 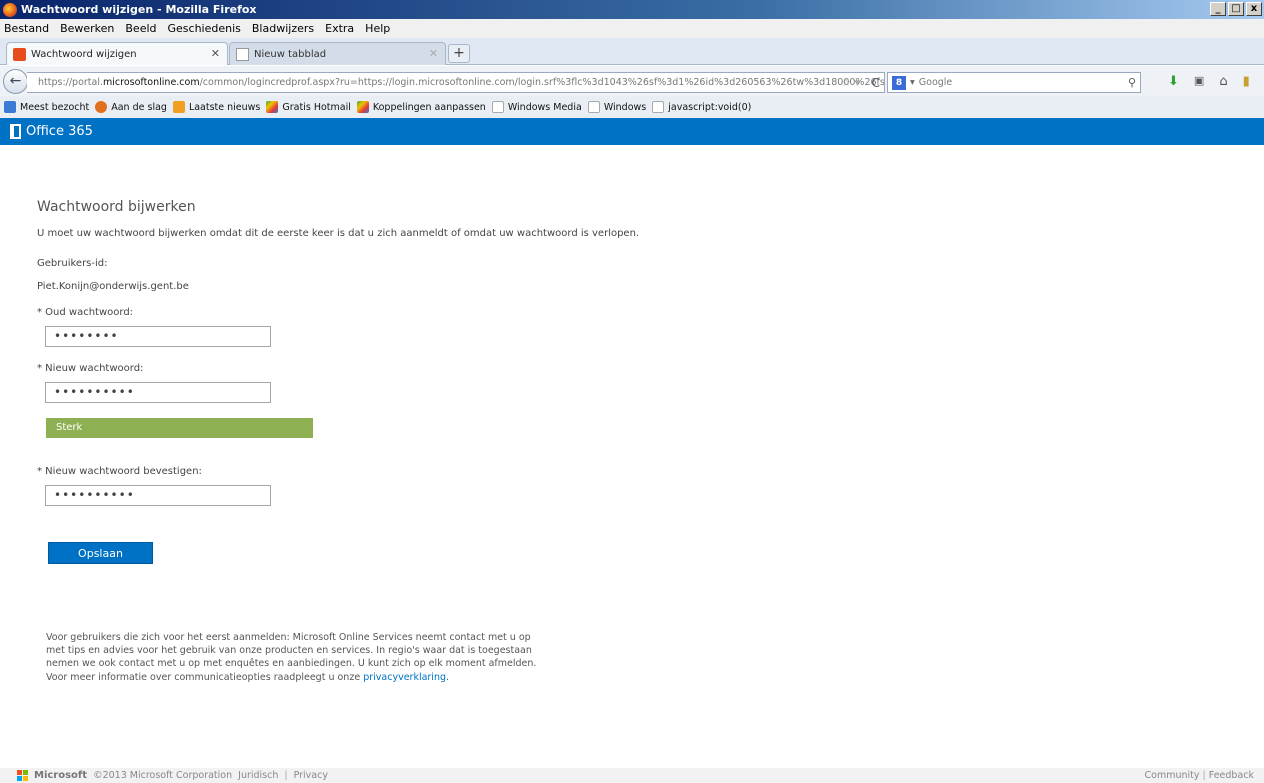 I want to click on office365-brand: Office 365, so click(x=59, y=131).